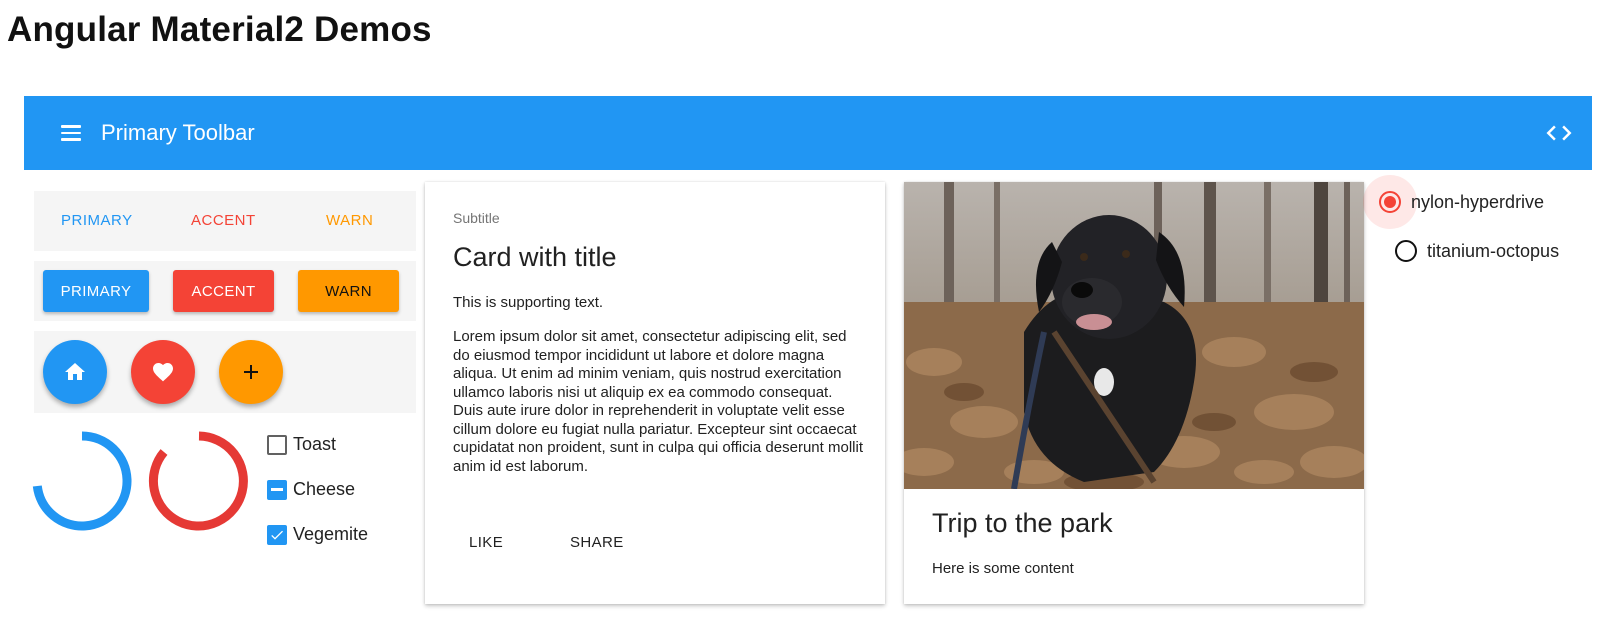 The image size is (1600, 624). I want to click on checkbox-checked-icon, so click(277, 534).